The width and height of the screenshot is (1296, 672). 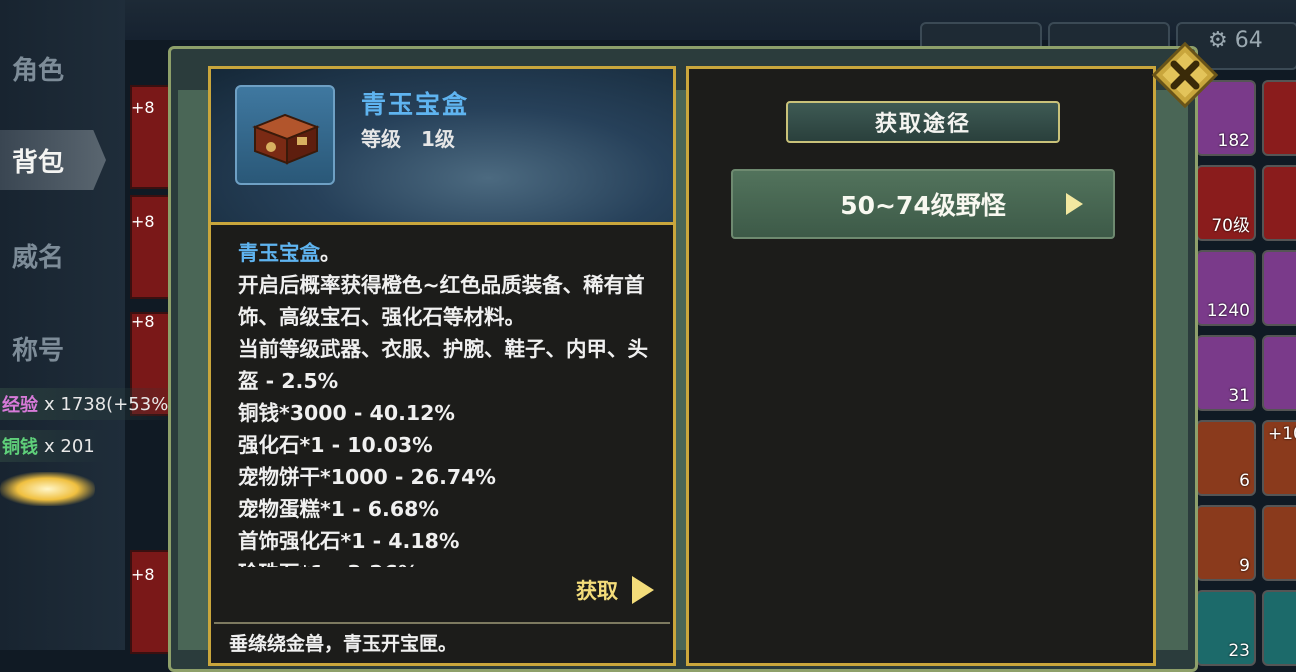 What do you see at coordinates (1239, 651) in the screenshot?
I see `item-count: 23` at bounding box center [1239, 651].